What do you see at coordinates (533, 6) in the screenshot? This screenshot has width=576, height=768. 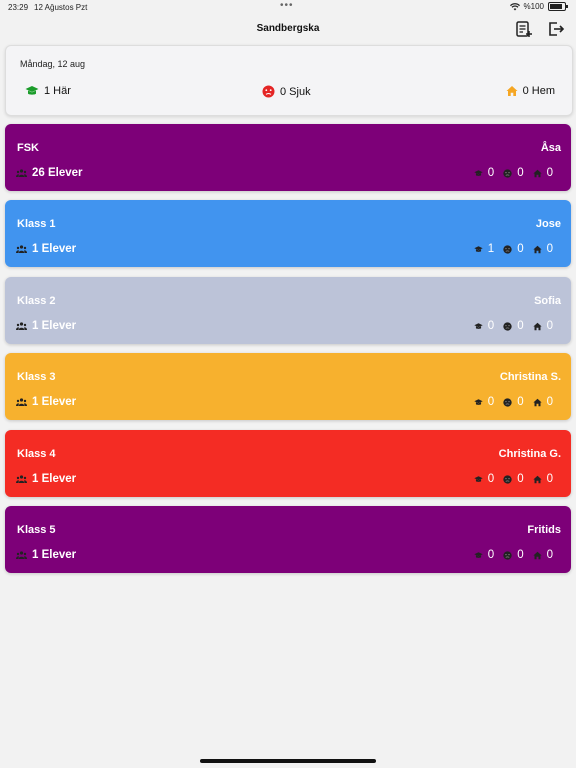 I see `battery-percent: %100` at bounding box center [533, 6].